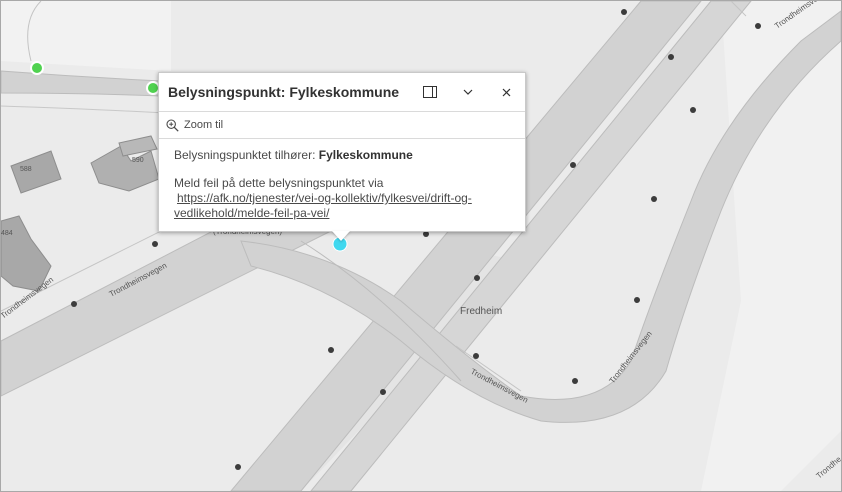 This screenshot has width=842, height=492. I want to click on collapse-button, so click(468, 92).